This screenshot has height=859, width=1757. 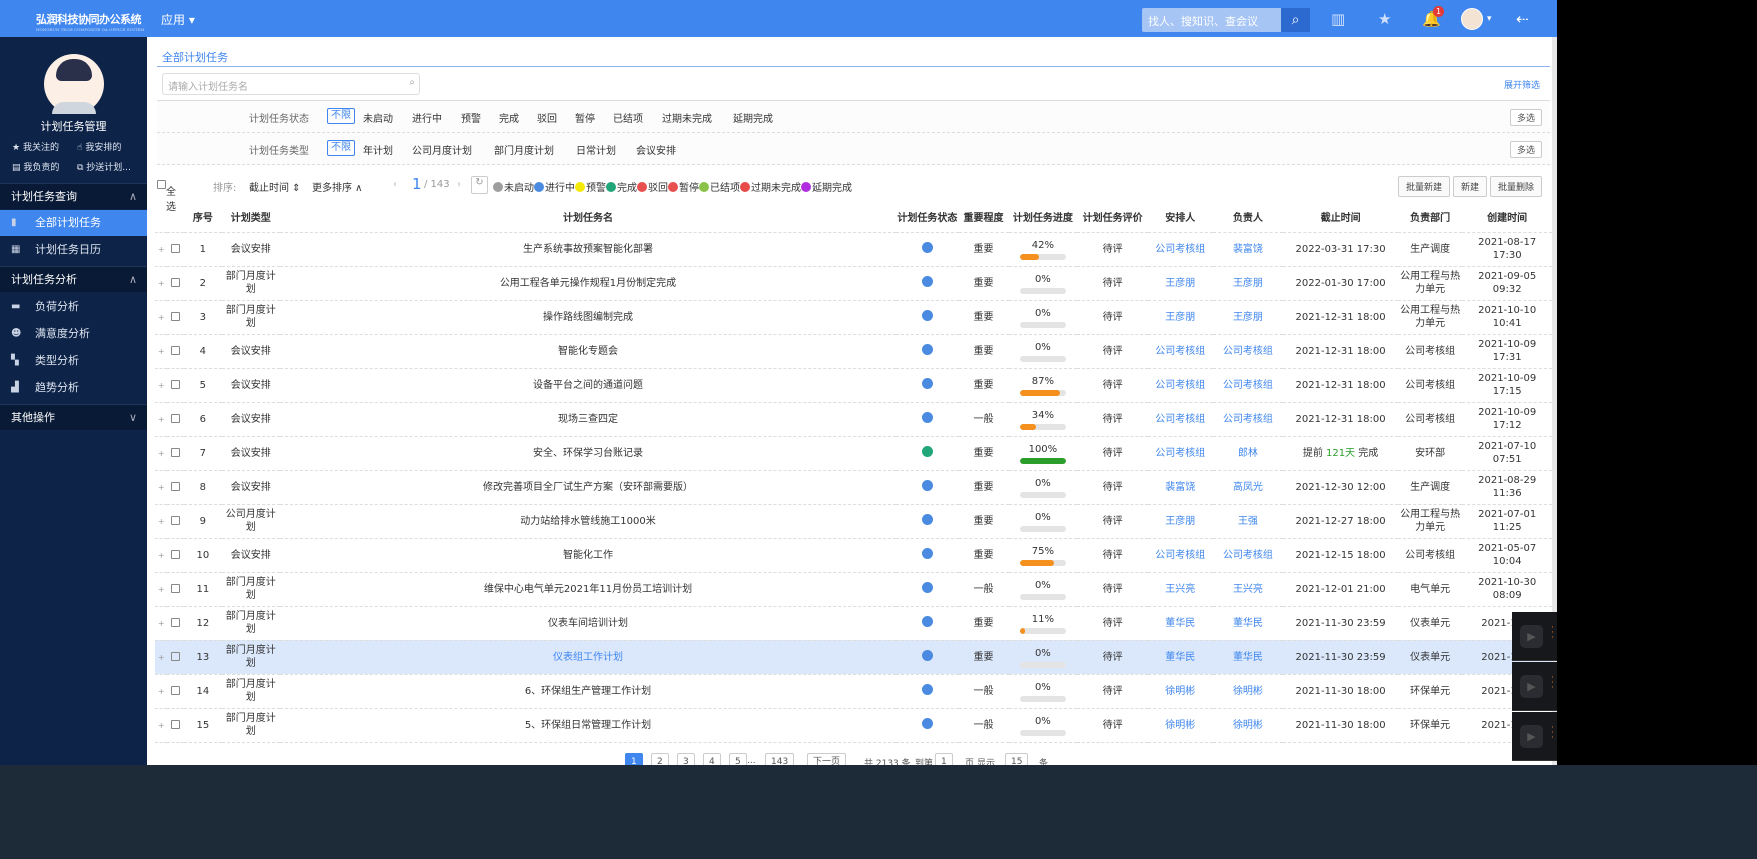 I want to click on owner: 王兴亮, so click(x=1248, y=589).